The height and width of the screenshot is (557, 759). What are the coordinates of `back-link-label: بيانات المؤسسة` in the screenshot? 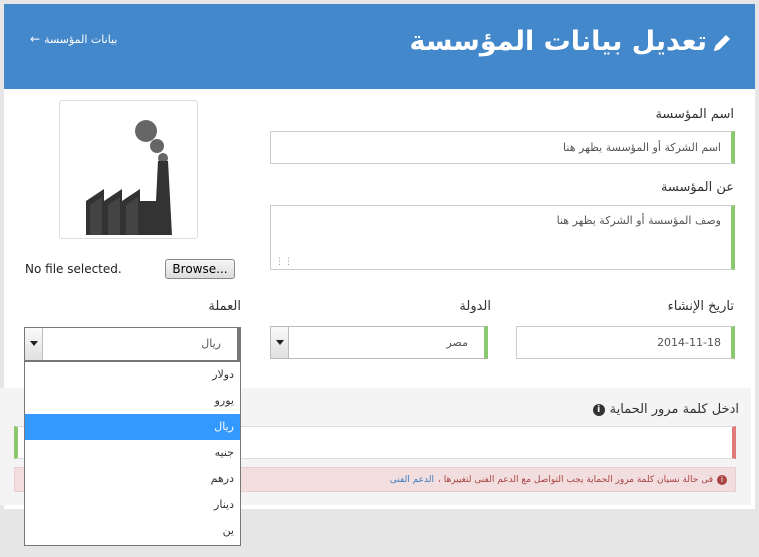 It's located at (81, 39).